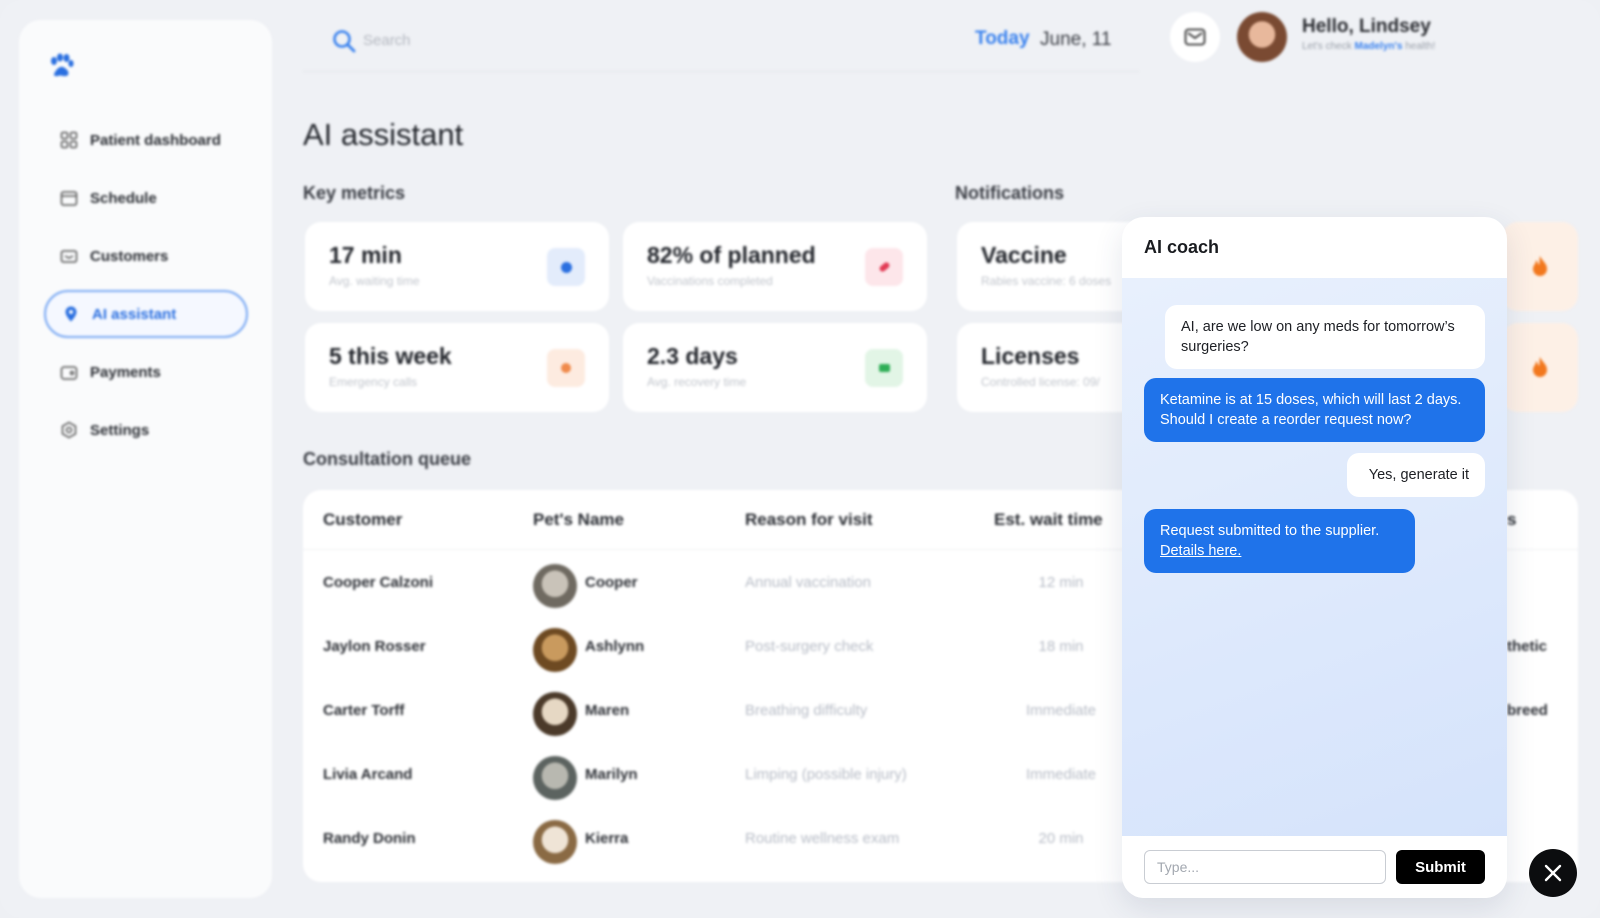  I want to click on column-header-reason: Reason for visit, so click(809, 520).